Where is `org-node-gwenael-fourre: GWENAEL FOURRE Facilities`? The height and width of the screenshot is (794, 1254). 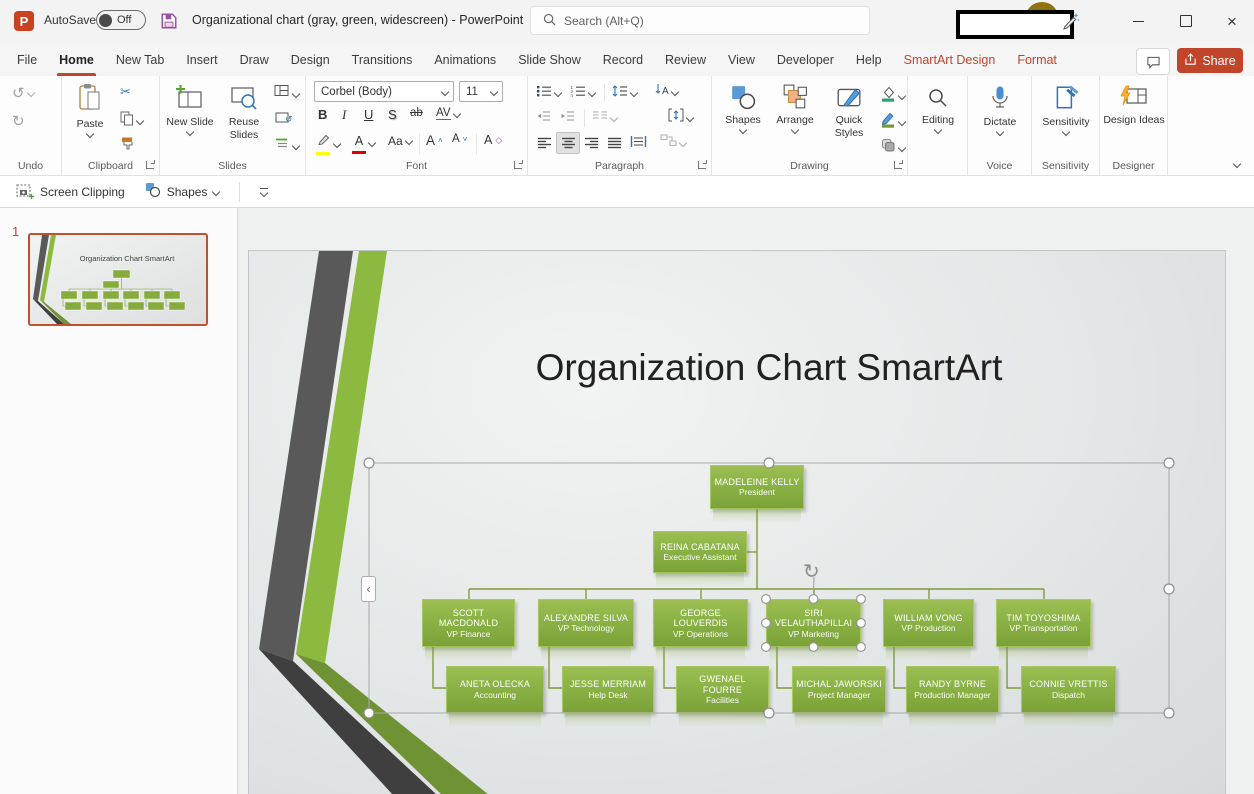 org-node-gwenael-fourre: GWENAEL FOURRE Facilities is located at coordinates (722, 696).